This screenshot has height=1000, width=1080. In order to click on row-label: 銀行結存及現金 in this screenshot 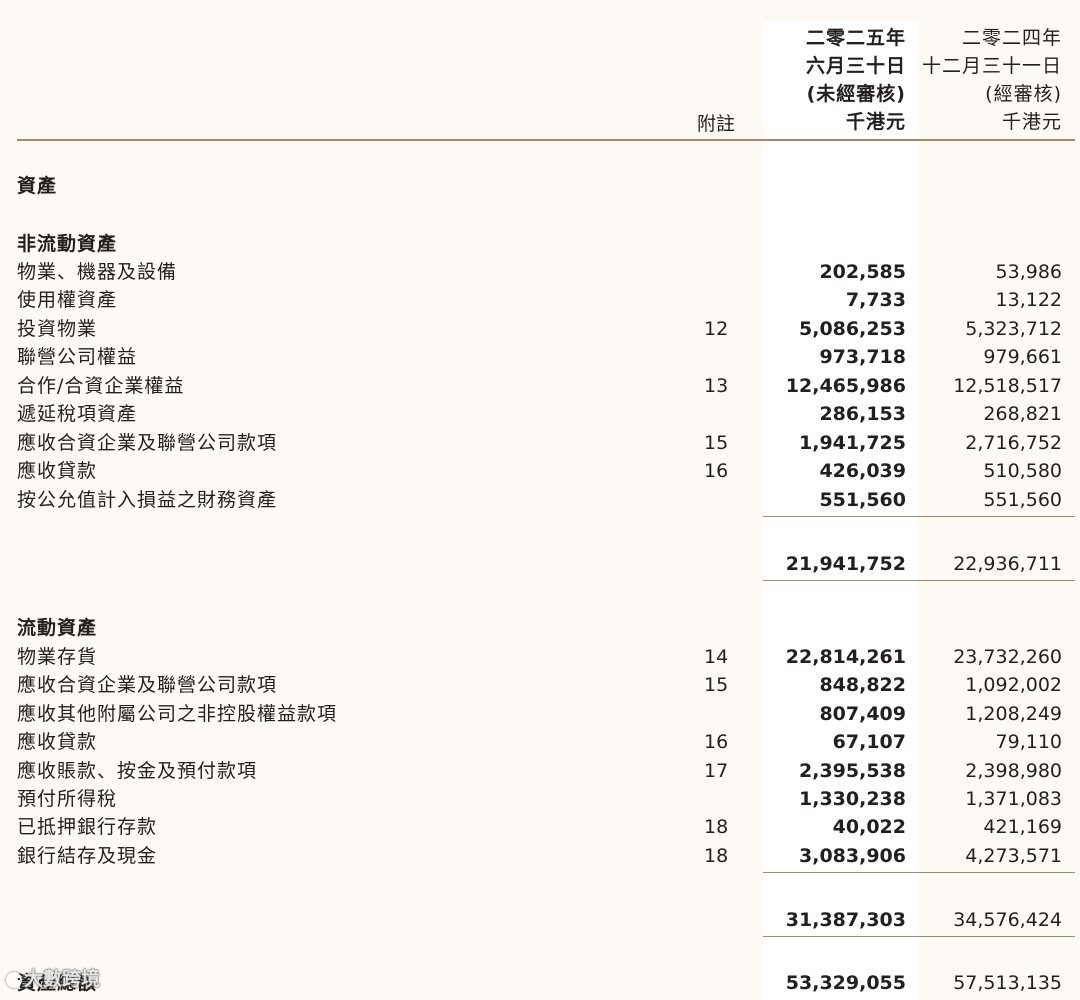, I will do `click(87, 856)`.